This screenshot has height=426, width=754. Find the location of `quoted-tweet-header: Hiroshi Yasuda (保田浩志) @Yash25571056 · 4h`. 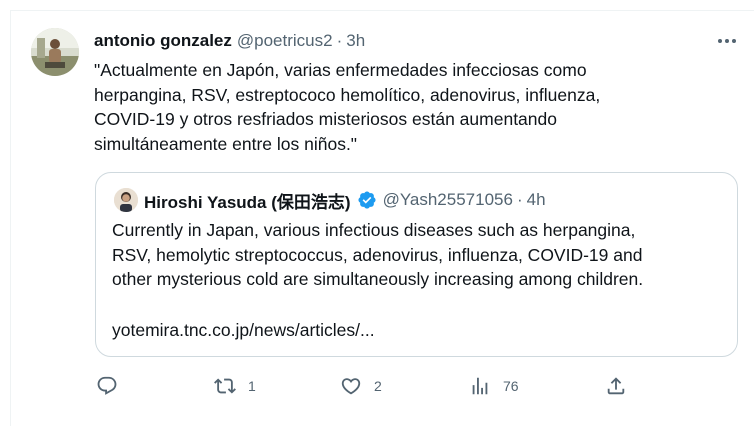

quoted-tweet-header: Hiroshi Yasuda (保田浩志) @Yash25571056 · 4h is located at coordinates (330, 200).